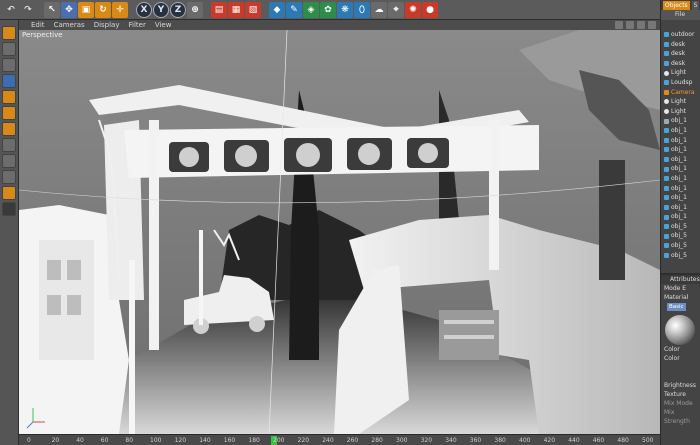 This screenshot has width=700, height=445. What do you see at coordinates (413, 9) in the screenshot?
I see `light-icon: ✺` at bounding box center [413, 9].